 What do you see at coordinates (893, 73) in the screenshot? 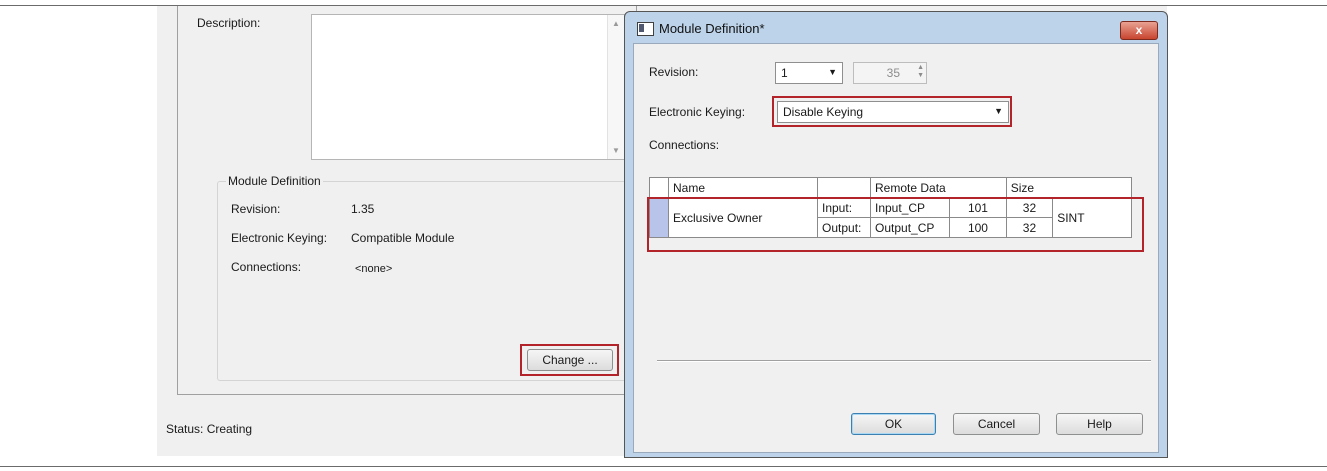
I see `revision-minor-value: 35` at bounding box center [893, 73].